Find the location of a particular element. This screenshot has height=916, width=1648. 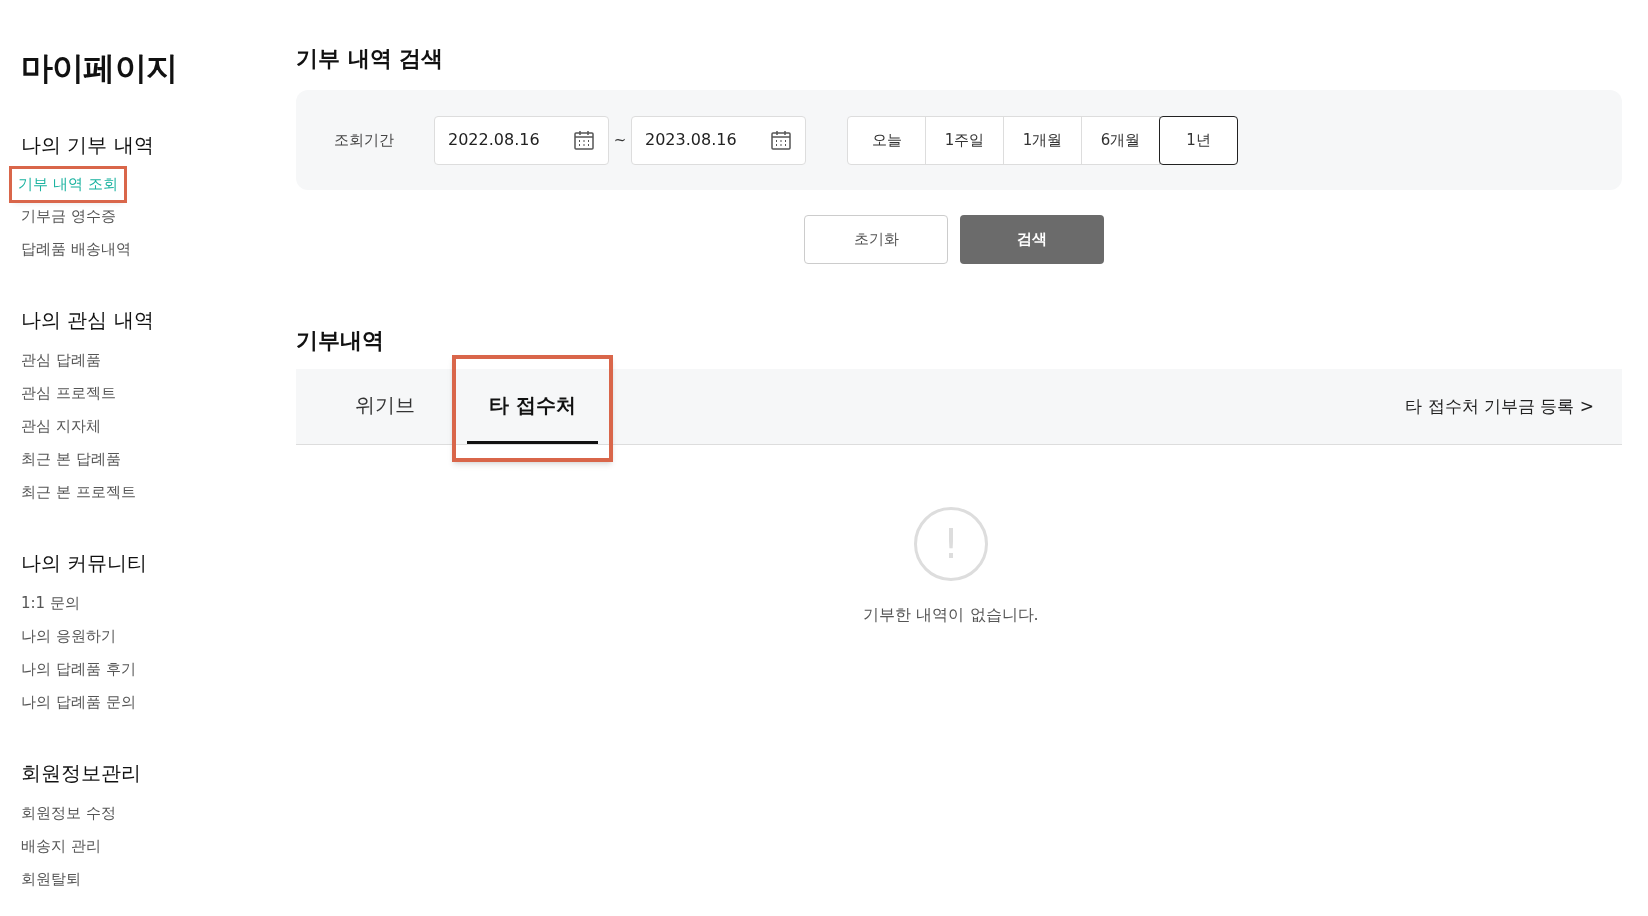

page-title: 마이페이지 is located at coordinates (99, 68).